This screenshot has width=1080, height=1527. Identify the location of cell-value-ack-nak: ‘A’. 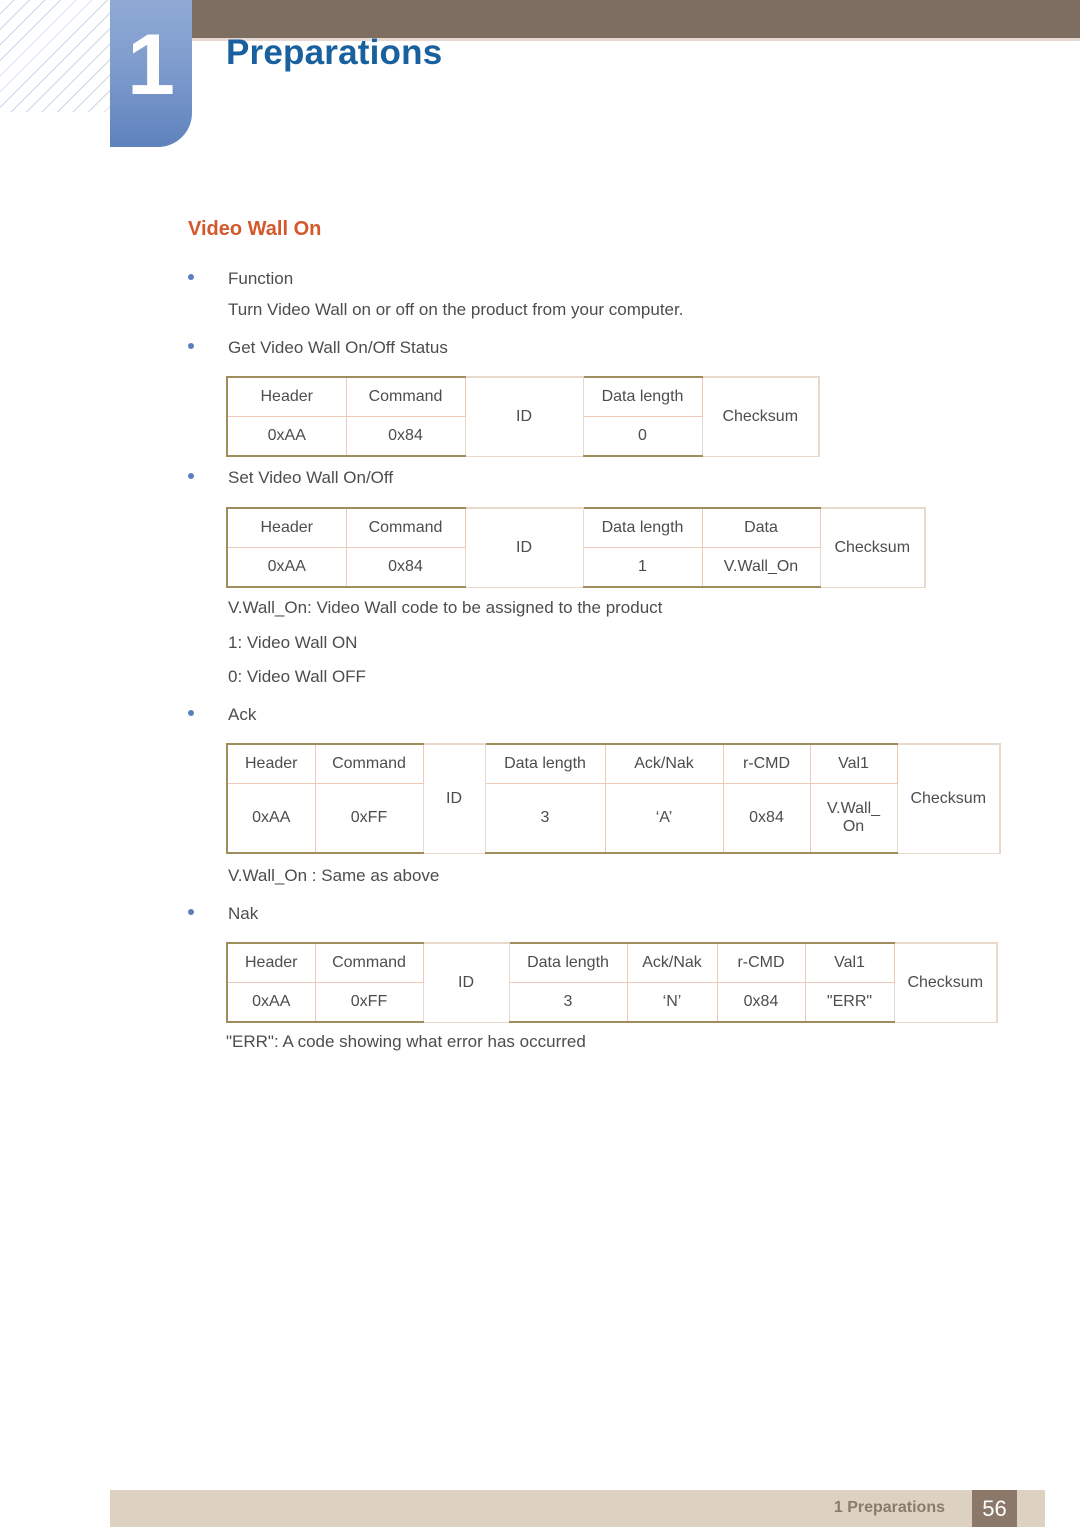
(664, 818).